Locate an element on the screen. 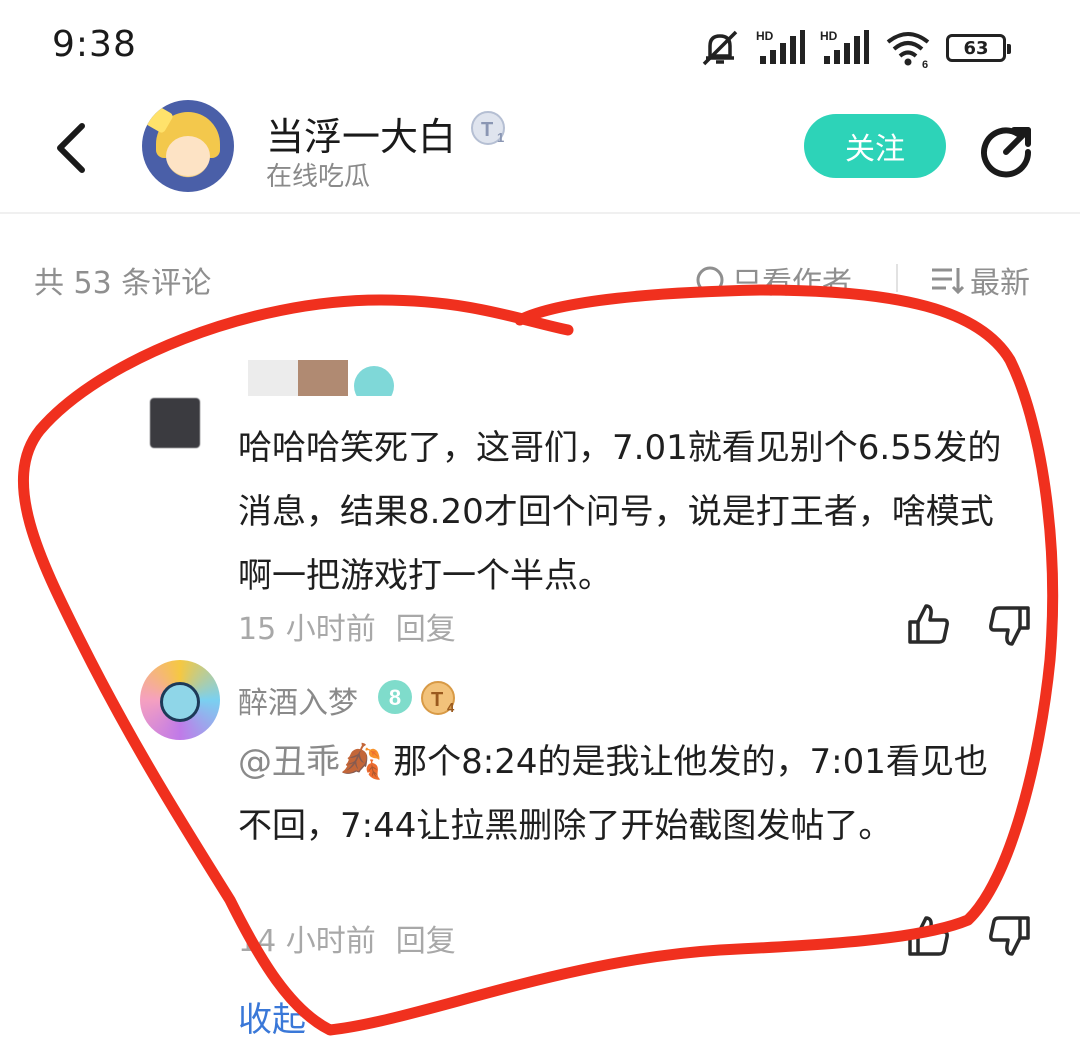 This screenshot has height=1047, width=1080. replier-name: 醉酒入梦 is located at coordinates (298, 700).